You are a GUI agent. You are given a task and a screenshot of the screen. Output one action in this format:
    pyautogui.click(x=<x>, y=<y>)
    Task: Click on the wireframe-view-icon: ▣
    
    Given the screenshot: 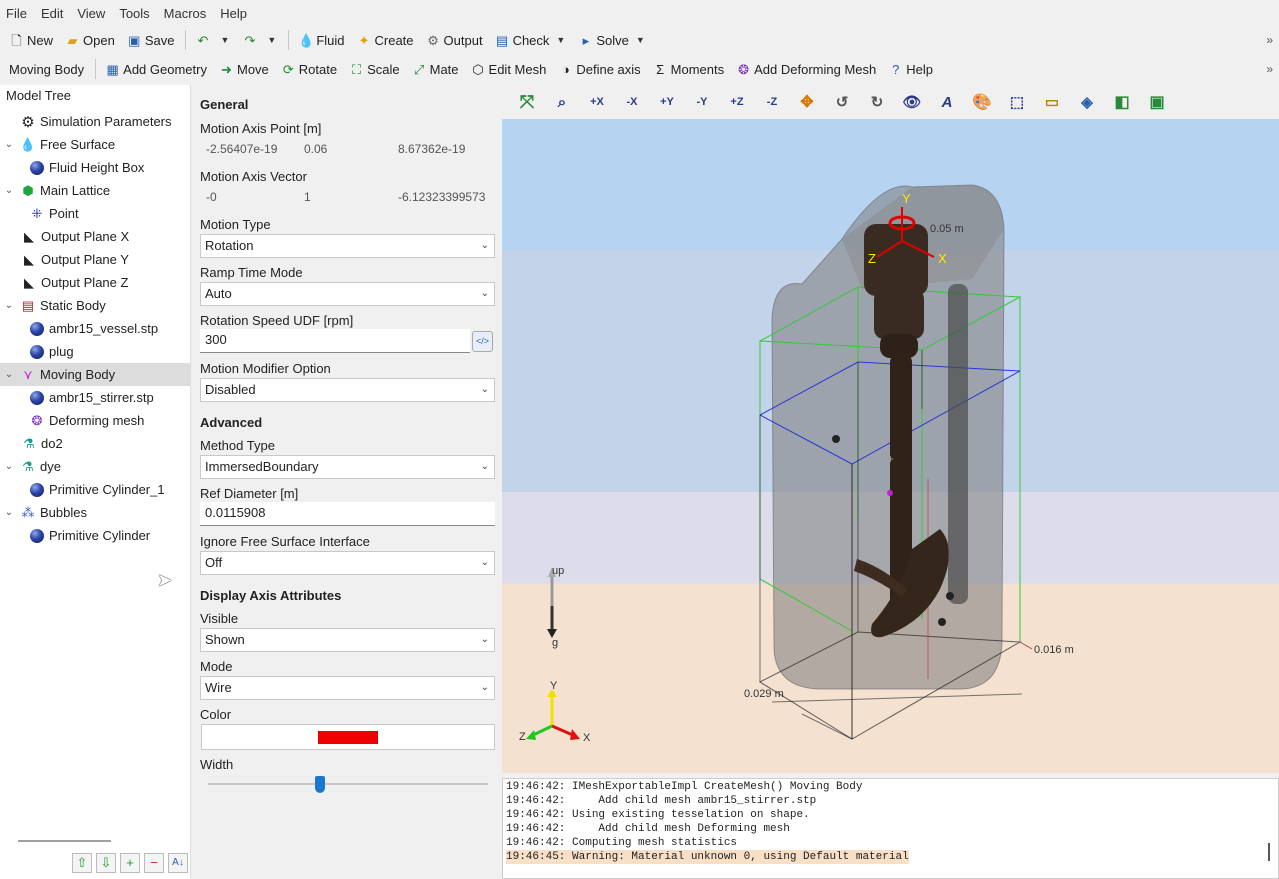 What is the action you would take?
    pyautogui.click(x=1157, y=102)
    